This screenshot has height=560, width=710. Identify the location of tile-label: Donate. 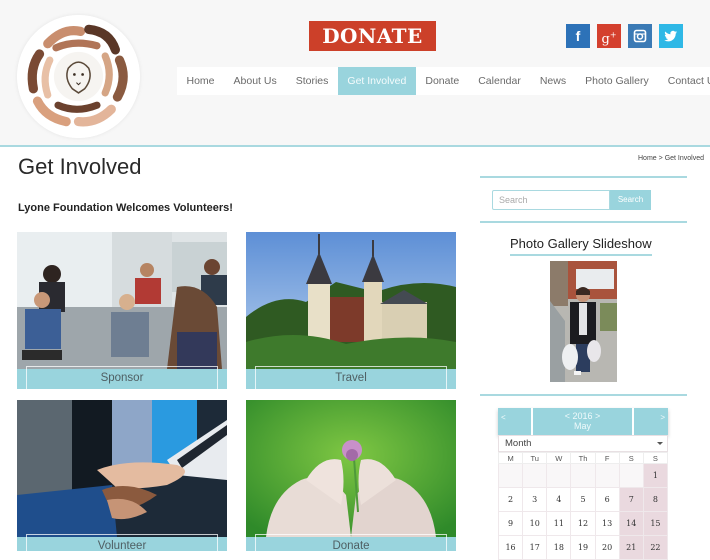
(351, 545).